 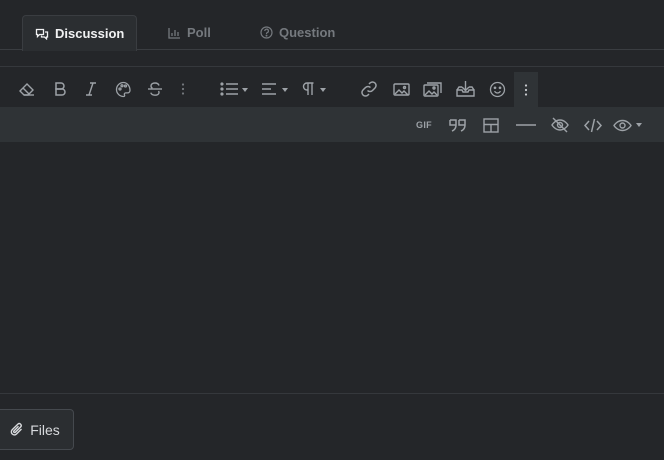 I want to click on table-icon, so click(x=491, y=125).